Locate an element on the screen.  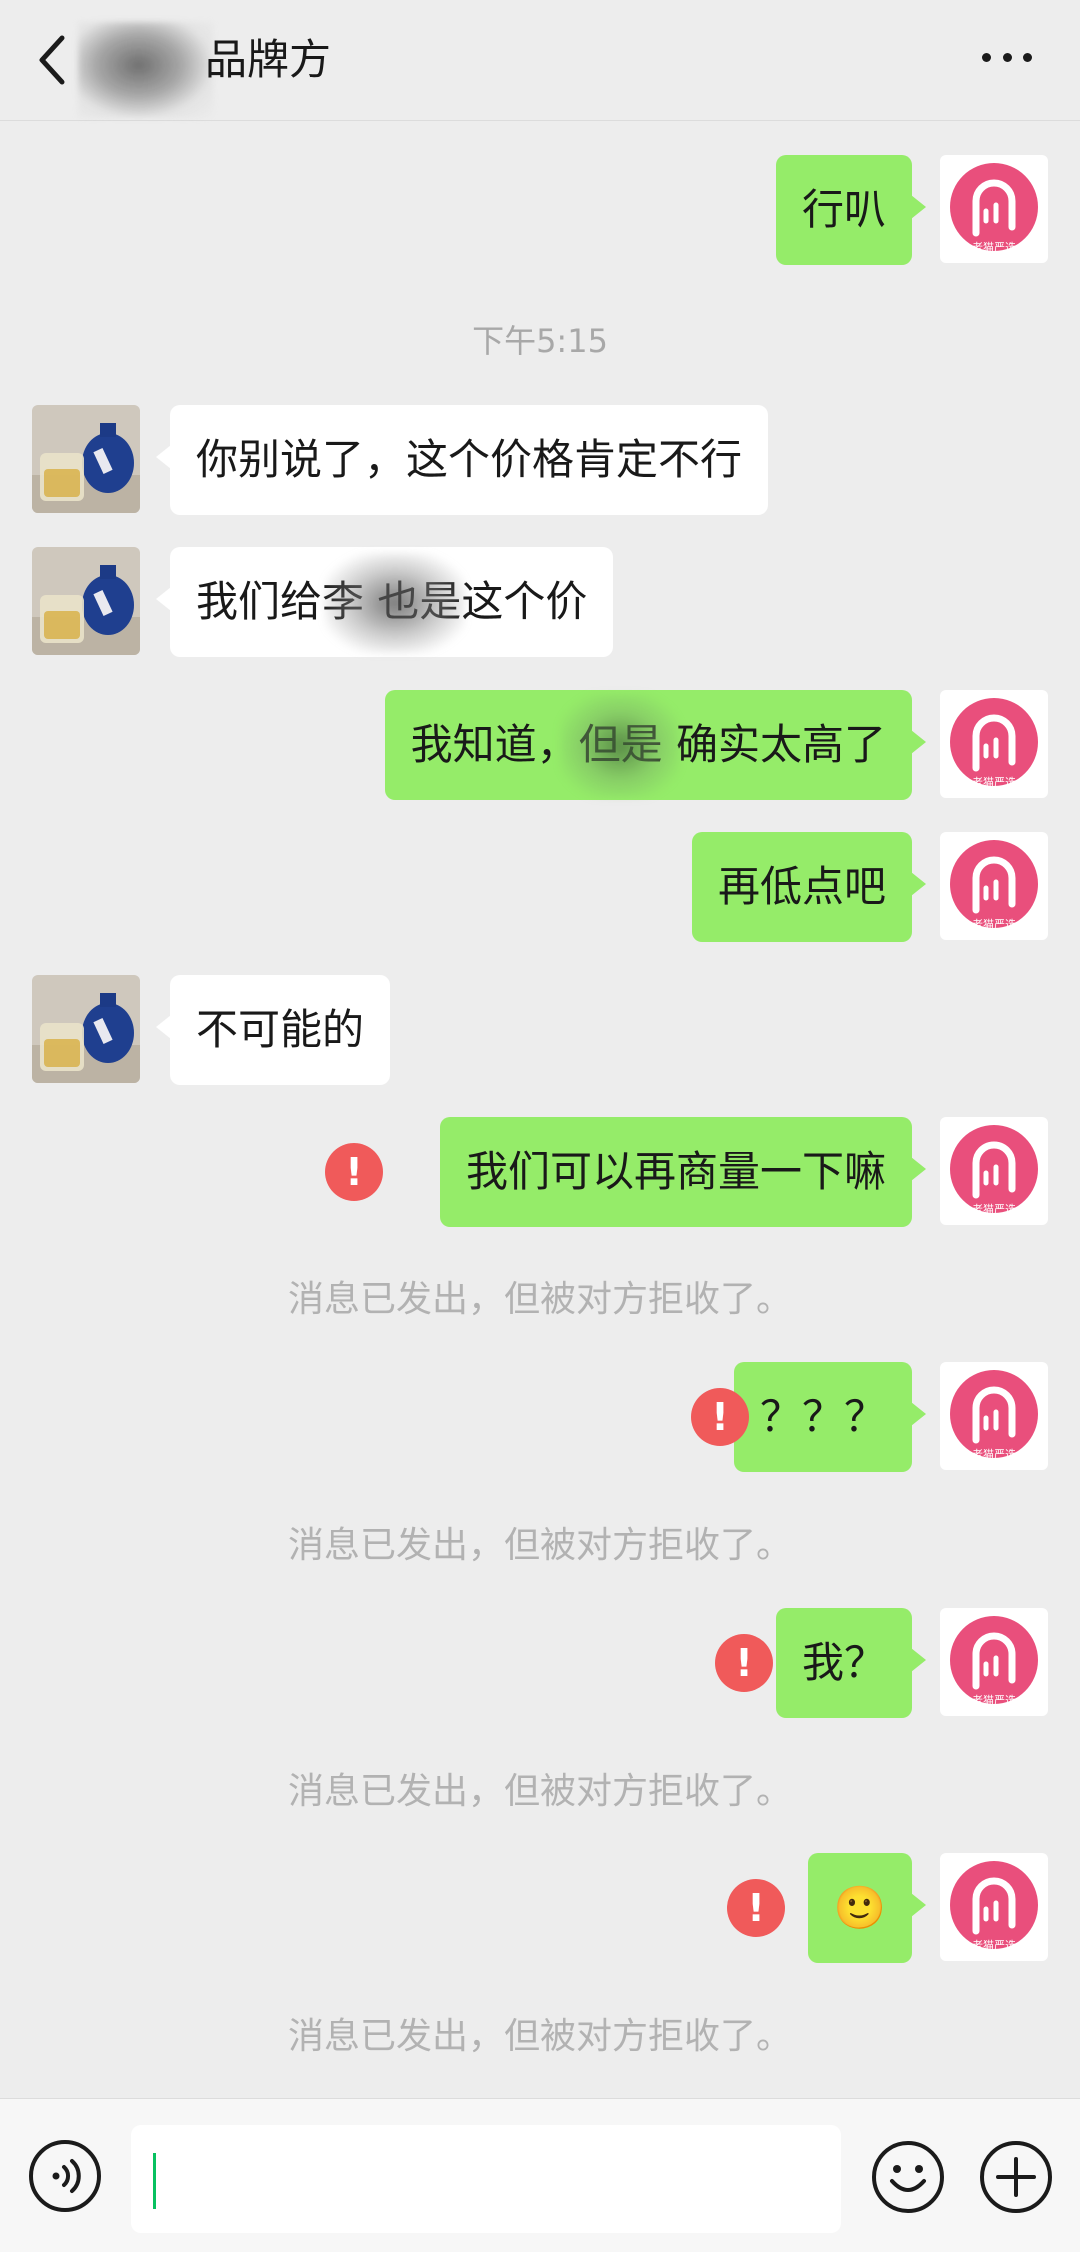
plus-button is located at coordinates (1016, 2177).